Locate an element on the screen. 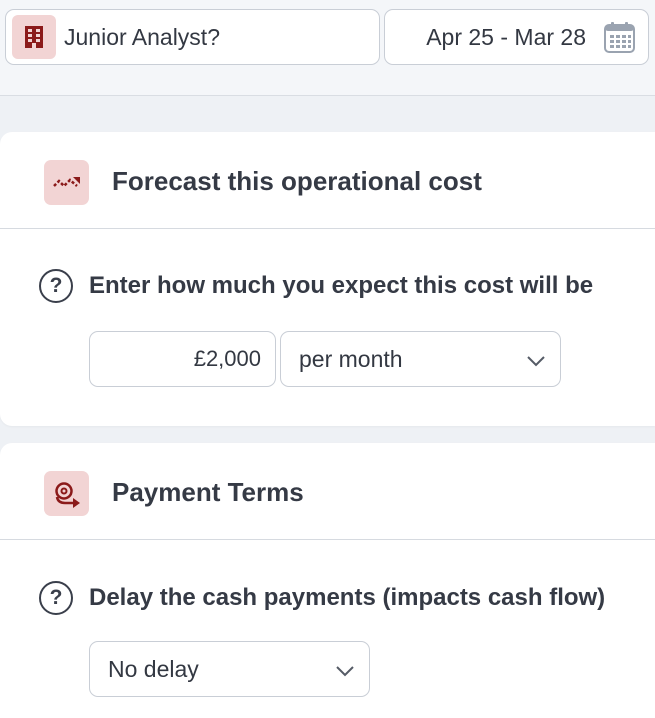  period-select-value: per month is located at coordinates (351, 358).